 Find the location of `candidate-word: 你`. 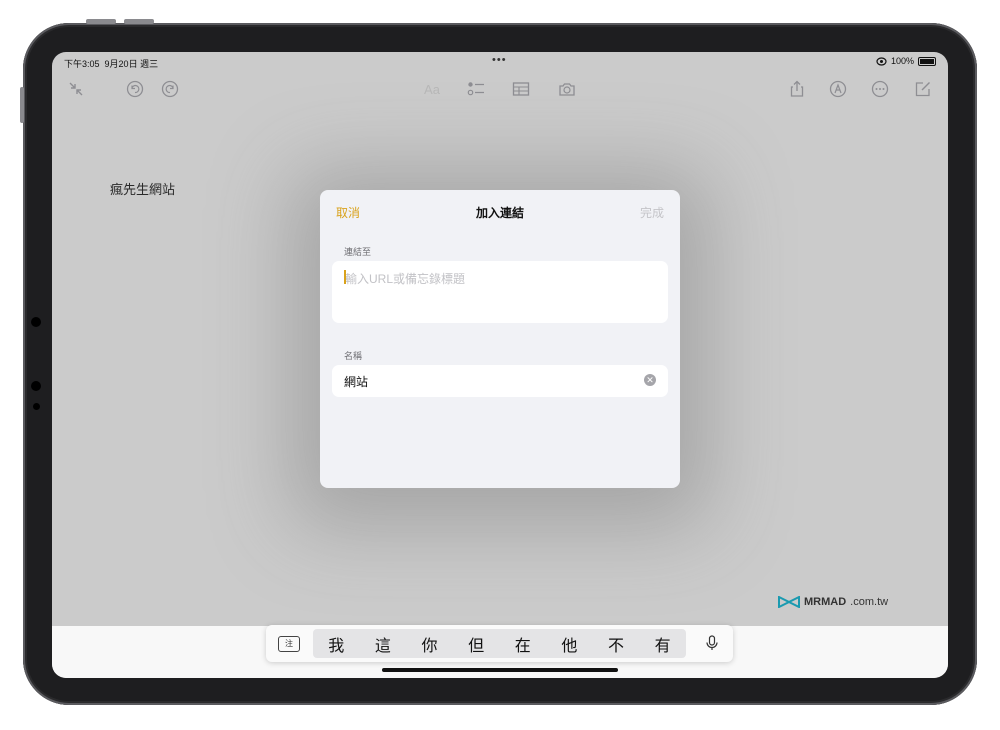

candidate-word: 你 is located at coordinates (429, 644).